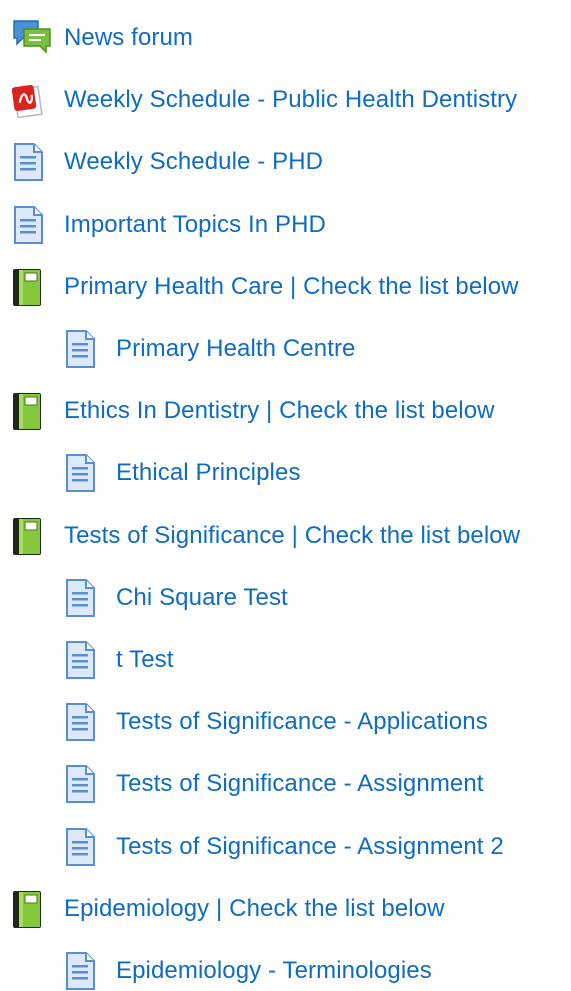 This screenshot has height=991, width=571. I want to click on activity-item: Epidemiology | Check the list below, so click(222, 909).